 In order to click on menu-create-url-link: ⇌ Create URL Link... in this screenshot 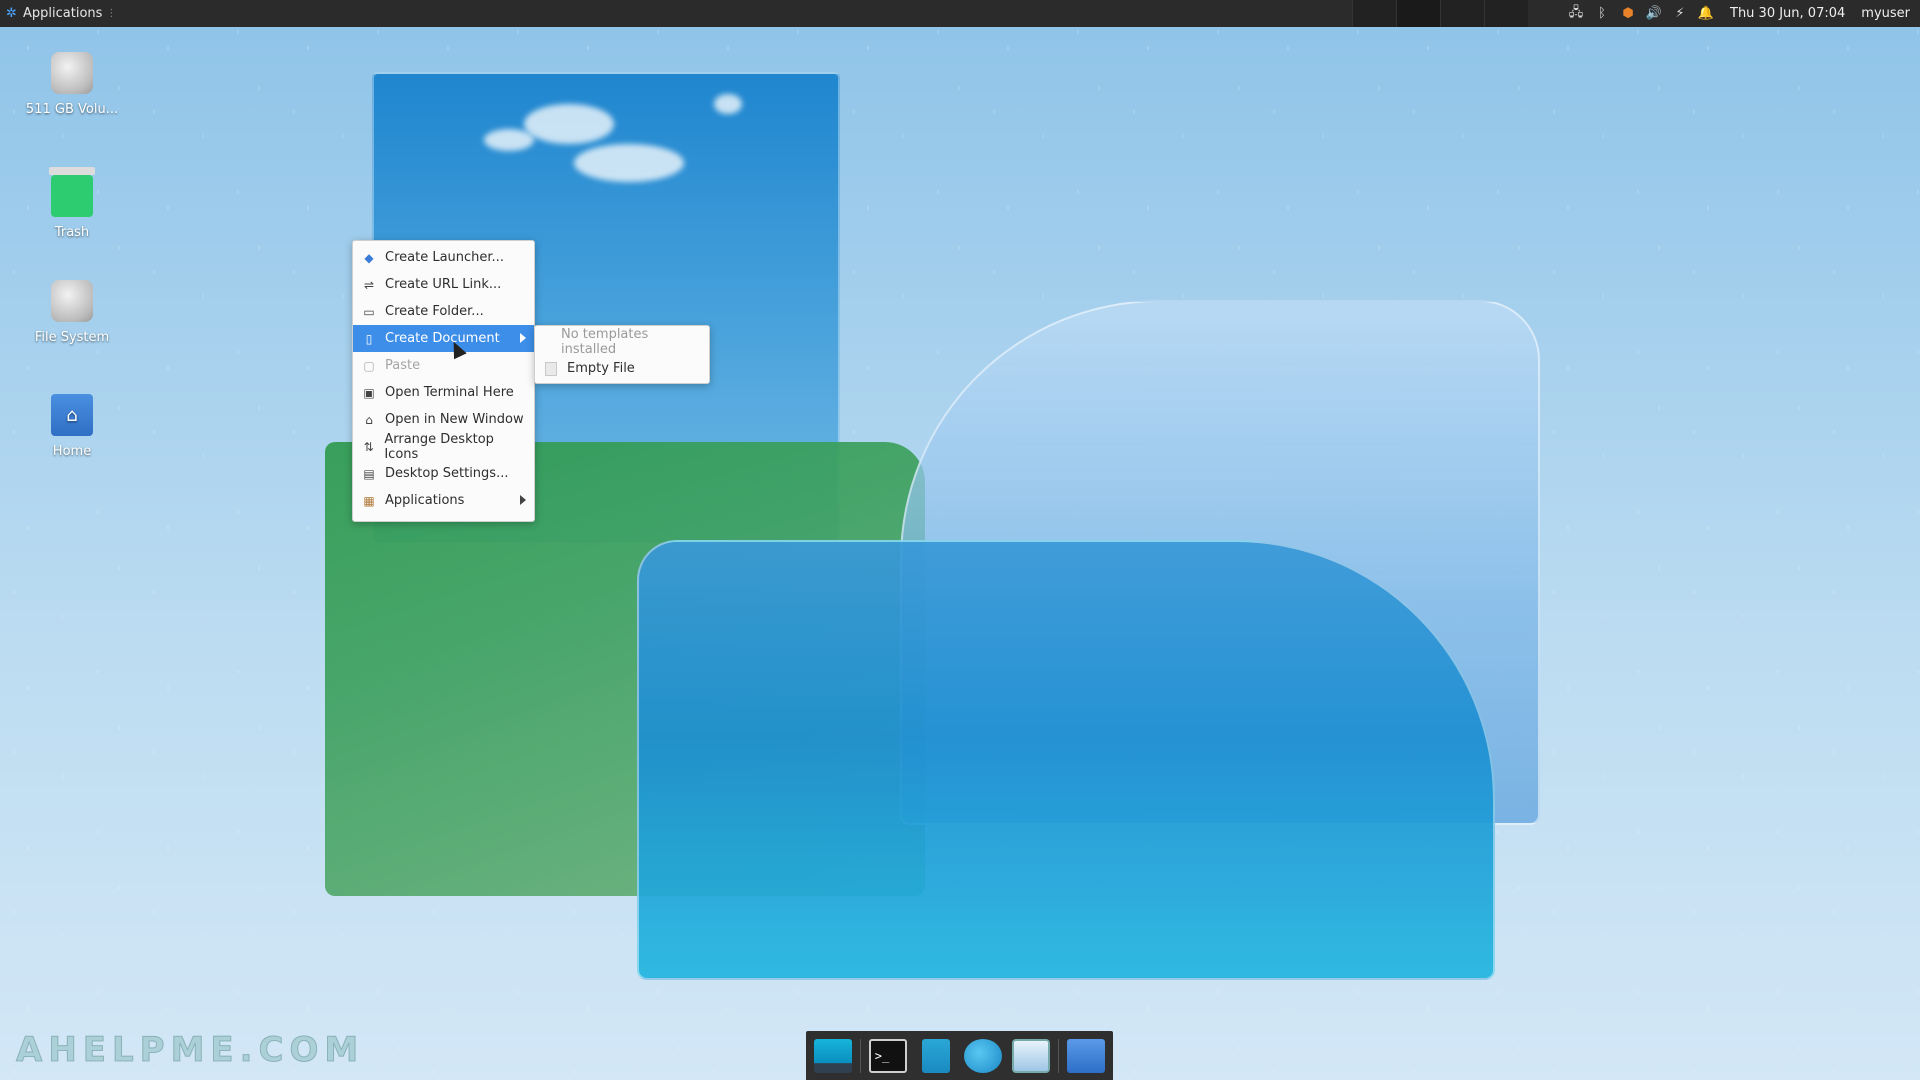, I will do `click(443, 284)`.